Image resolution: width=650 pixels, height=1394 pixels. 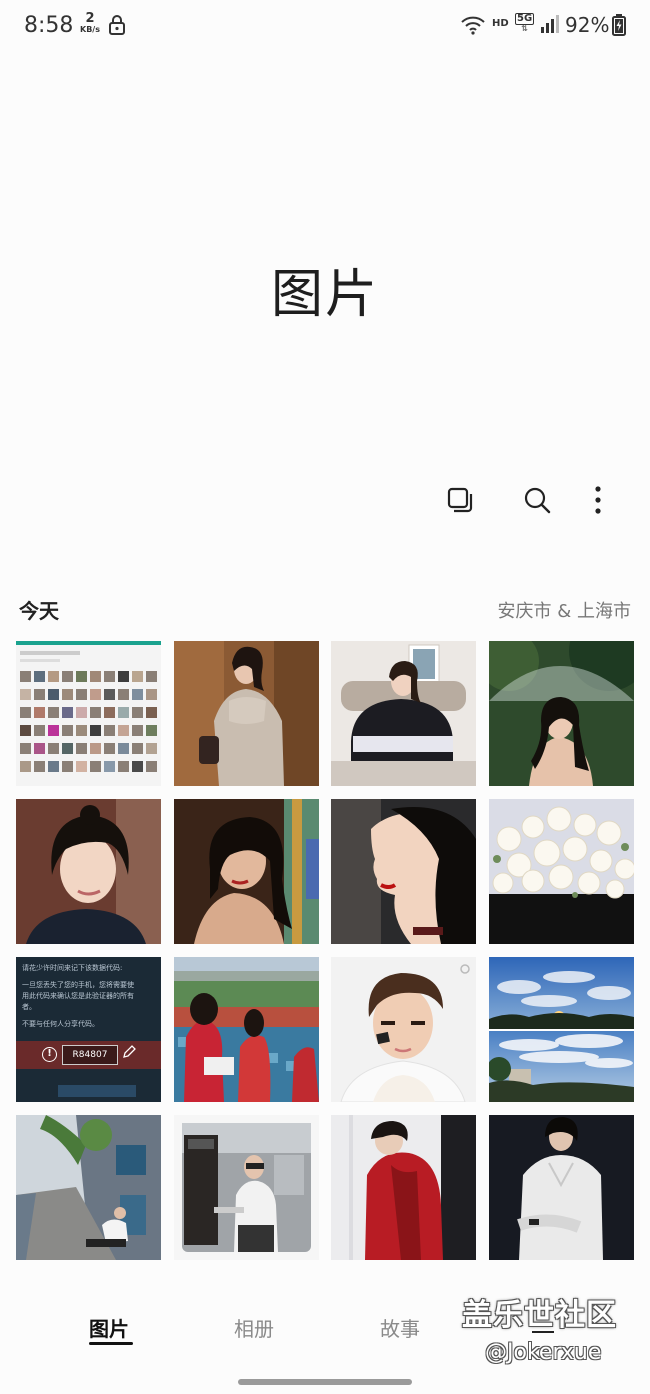 What do you see at coordinates (246, 713) in the screenshot?
I see `photo-thumbnail-portrait-sweater` at bounding box center [246, 713].